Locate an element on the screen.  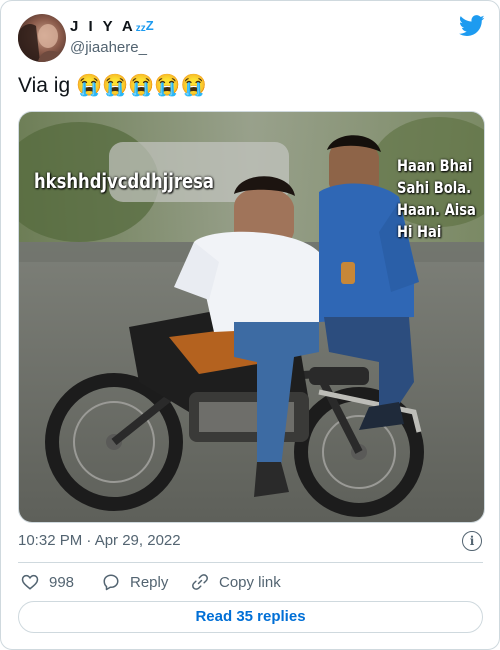
meme-caption-line: Hi Hai is located at coordinates (419, 231).